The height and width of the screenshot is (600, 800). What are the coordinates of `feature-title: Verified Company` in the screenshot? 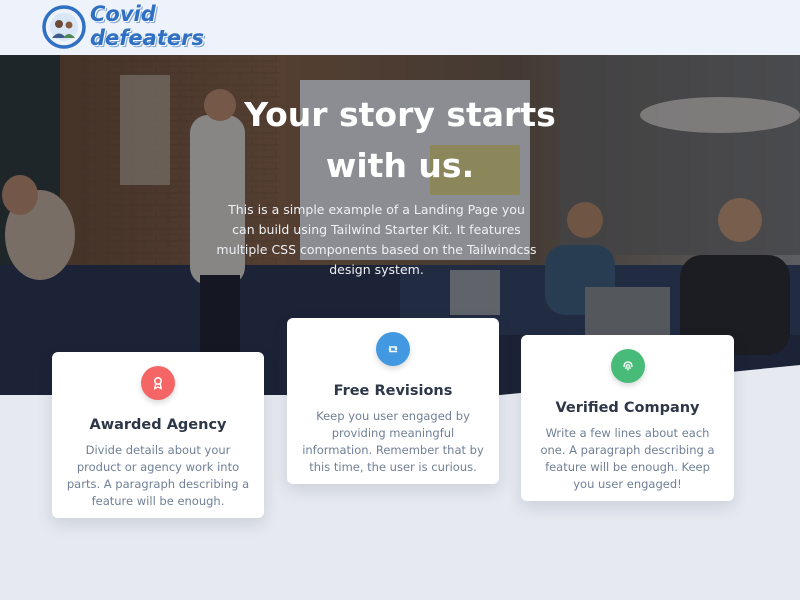 It's located at (627, 408).